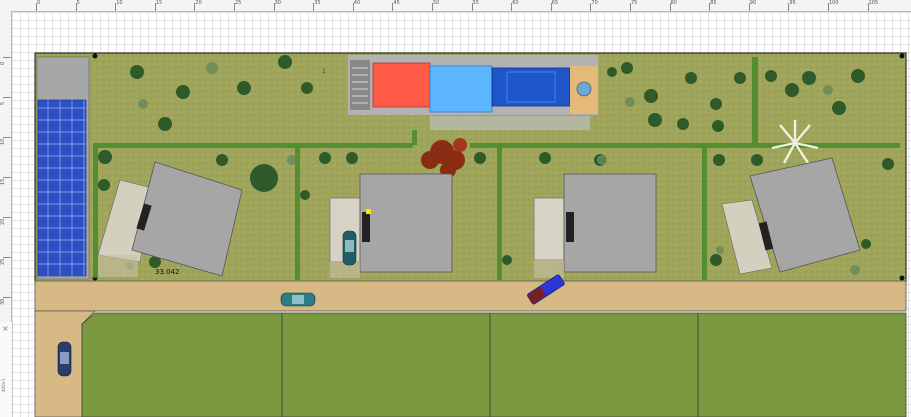 This screenshot has width=911, height=417. Describe the element at coordinates (62, 188) in the screenshot. I see `solar-array` at that location.